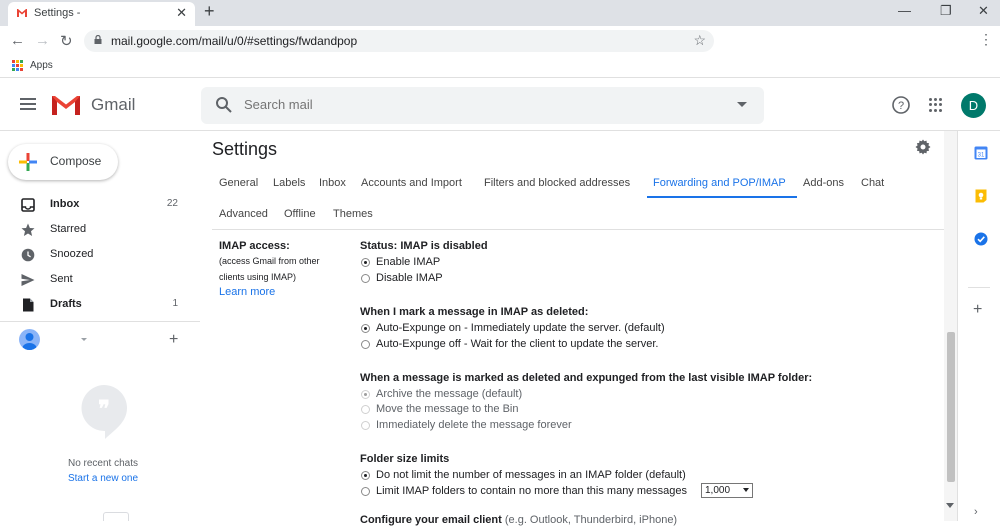  What do you see at coordinates (100, 230) in the screenshot?
I see `sidebar-item-starred: Starred` at bounding box center [100, 230].